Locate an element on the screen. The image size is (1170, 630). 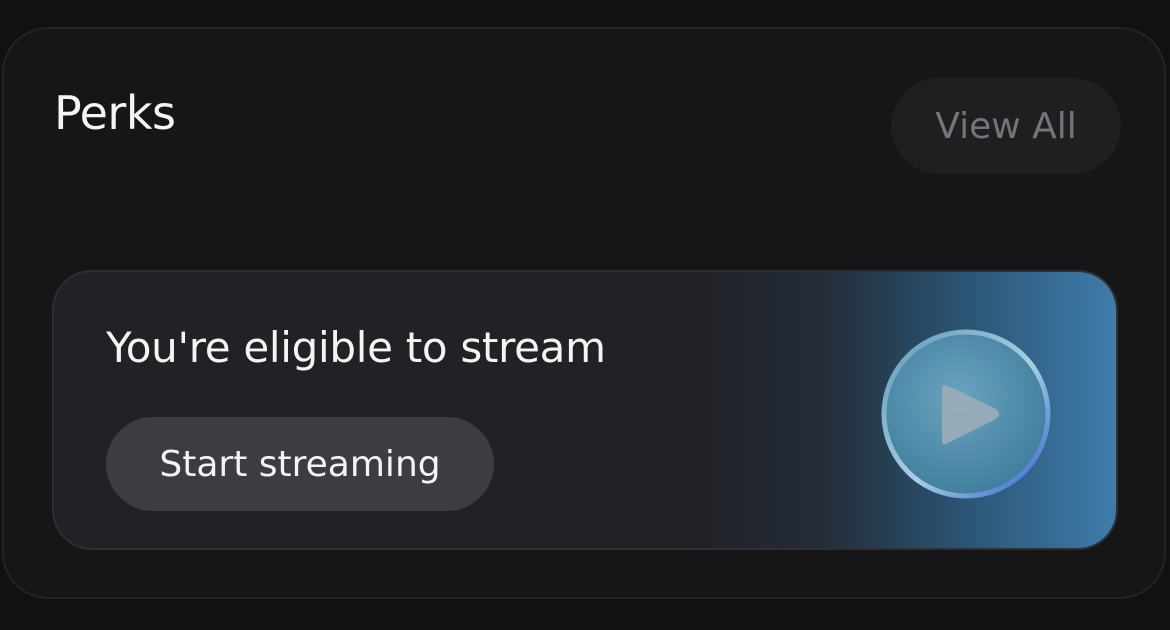
section-title: Perks is located at coordinates (115, 113).